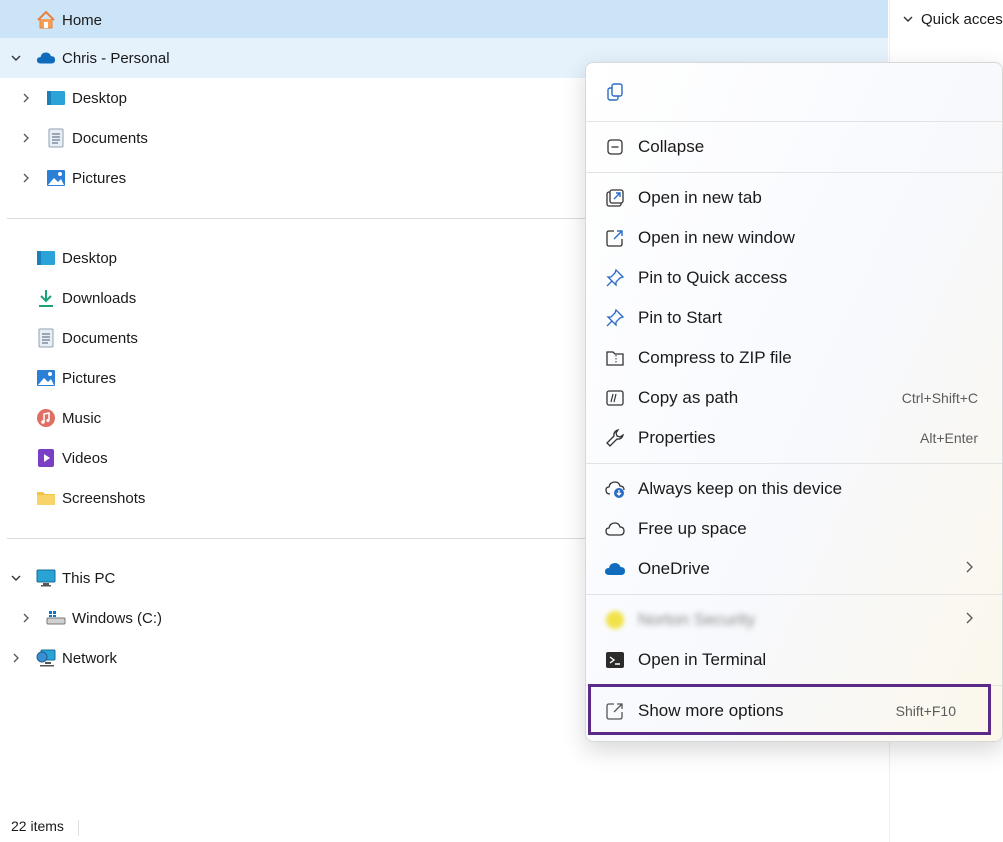  What do you see at coordinates (46, 658) in the screenshot?
I see `network-icon` at bounding box center [46, 658].